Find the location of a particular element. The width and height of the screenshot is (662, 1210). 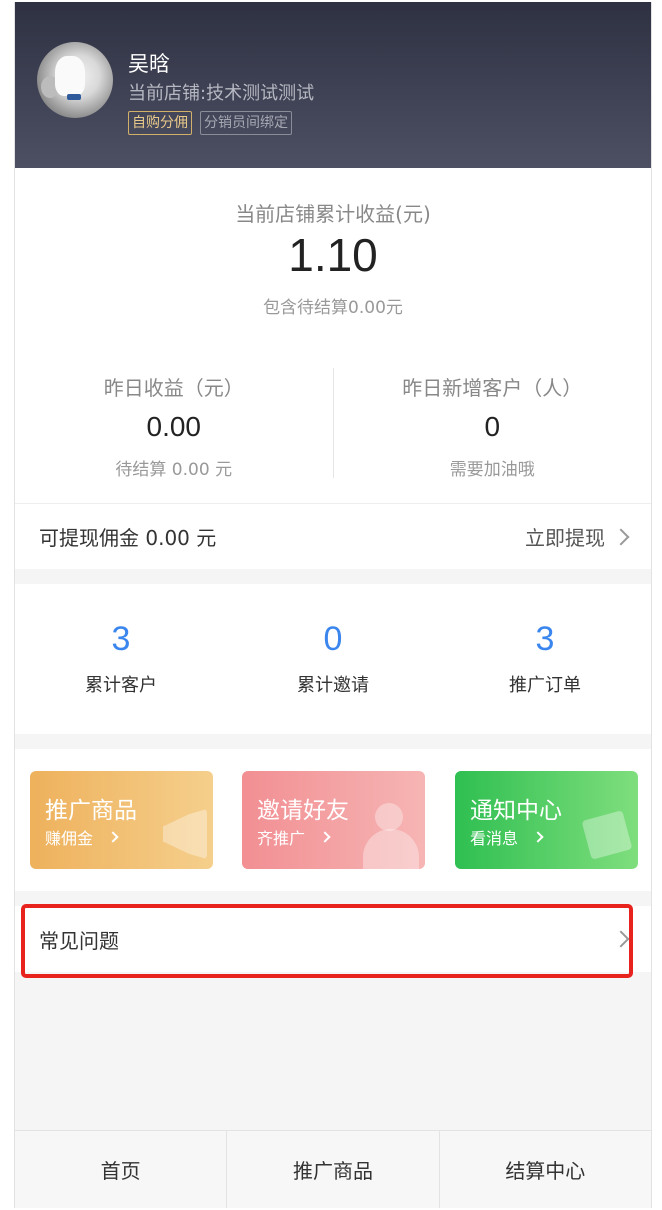

bottom-nav: 首页 推广商品 结算中心 is located at coordinates (333, 1169).